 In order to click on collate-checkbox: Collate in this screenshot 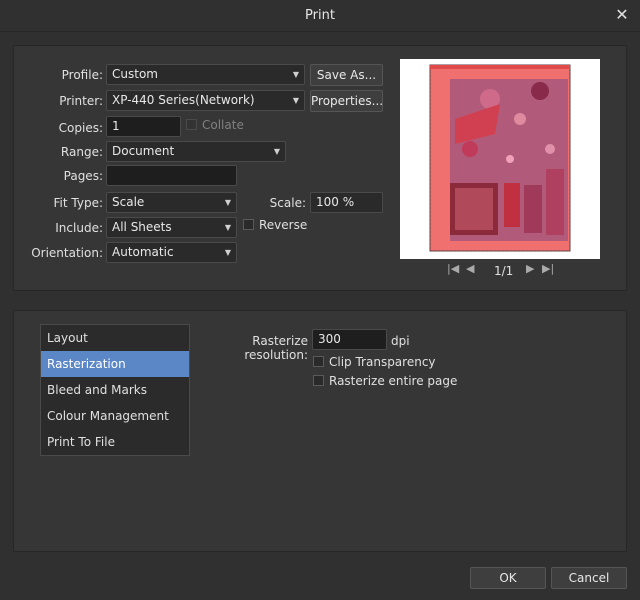, I will do `click(215, 126)`.